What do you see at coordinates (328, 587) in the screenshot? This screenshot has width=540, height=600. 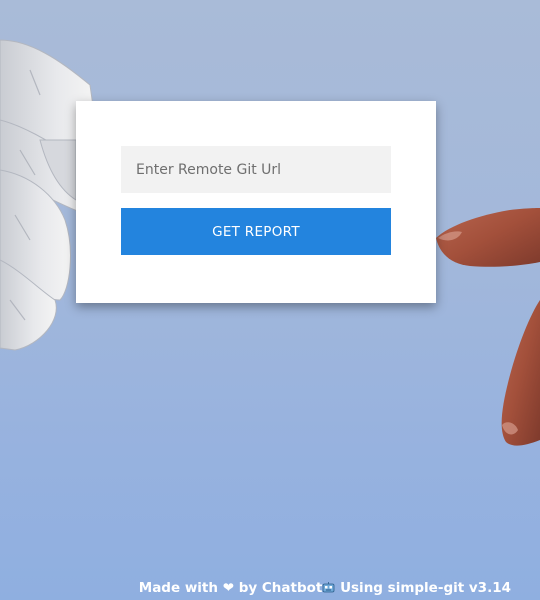 I see `robot-icon` at bounding box center [328, 587].